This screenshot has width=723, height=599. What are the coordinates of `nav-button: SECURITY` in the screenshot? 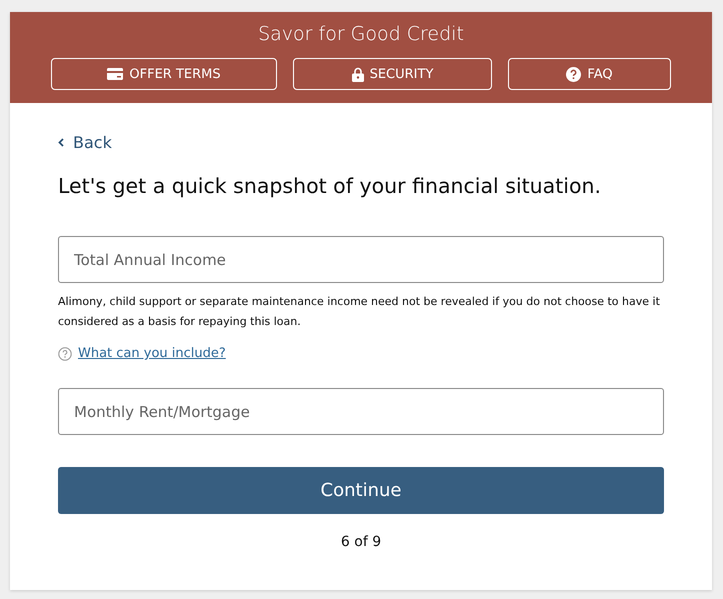 It's located at (392, 74).